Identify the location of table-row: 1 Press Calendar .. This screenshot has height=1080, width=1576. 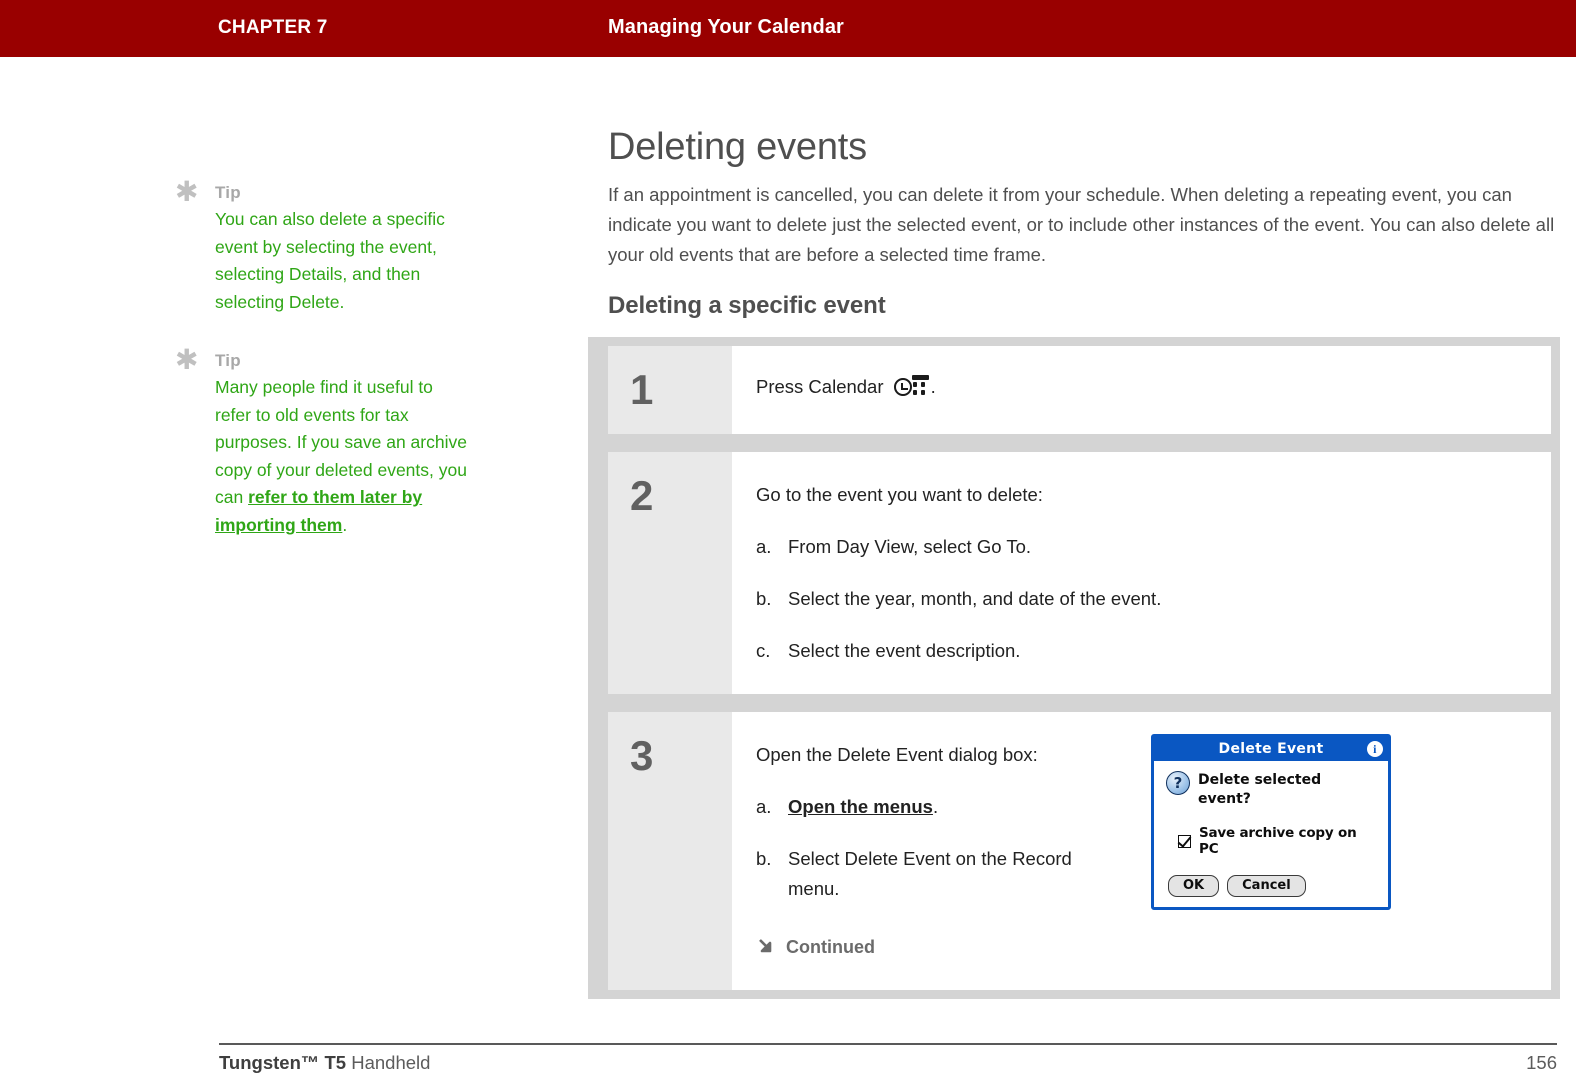
(1079, 390).